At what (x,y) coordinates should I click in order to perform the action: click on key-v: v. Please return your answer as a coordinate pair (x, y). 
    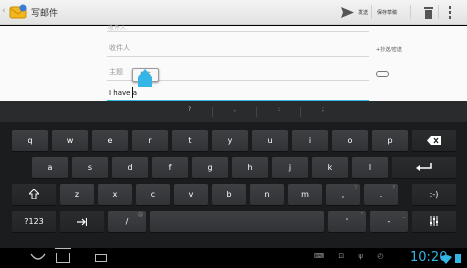
    Looking at the image, I should click on (191, 194).